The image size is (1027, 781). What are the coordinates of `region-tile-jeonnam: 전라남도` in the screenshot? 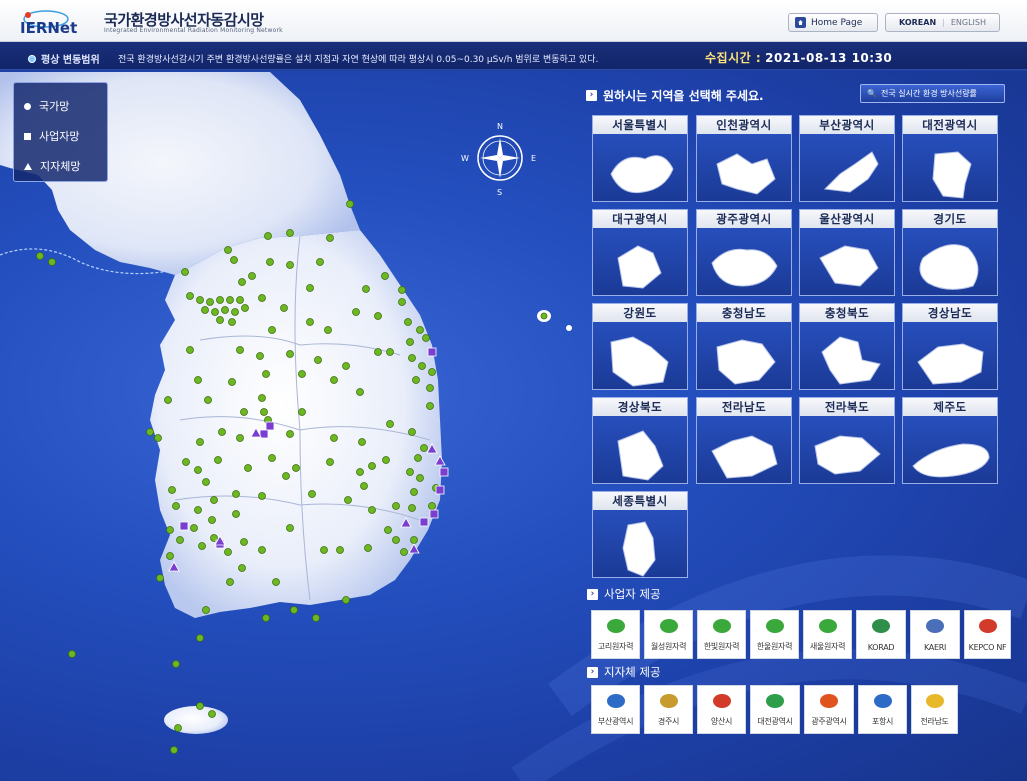 It's located at (744, 440).